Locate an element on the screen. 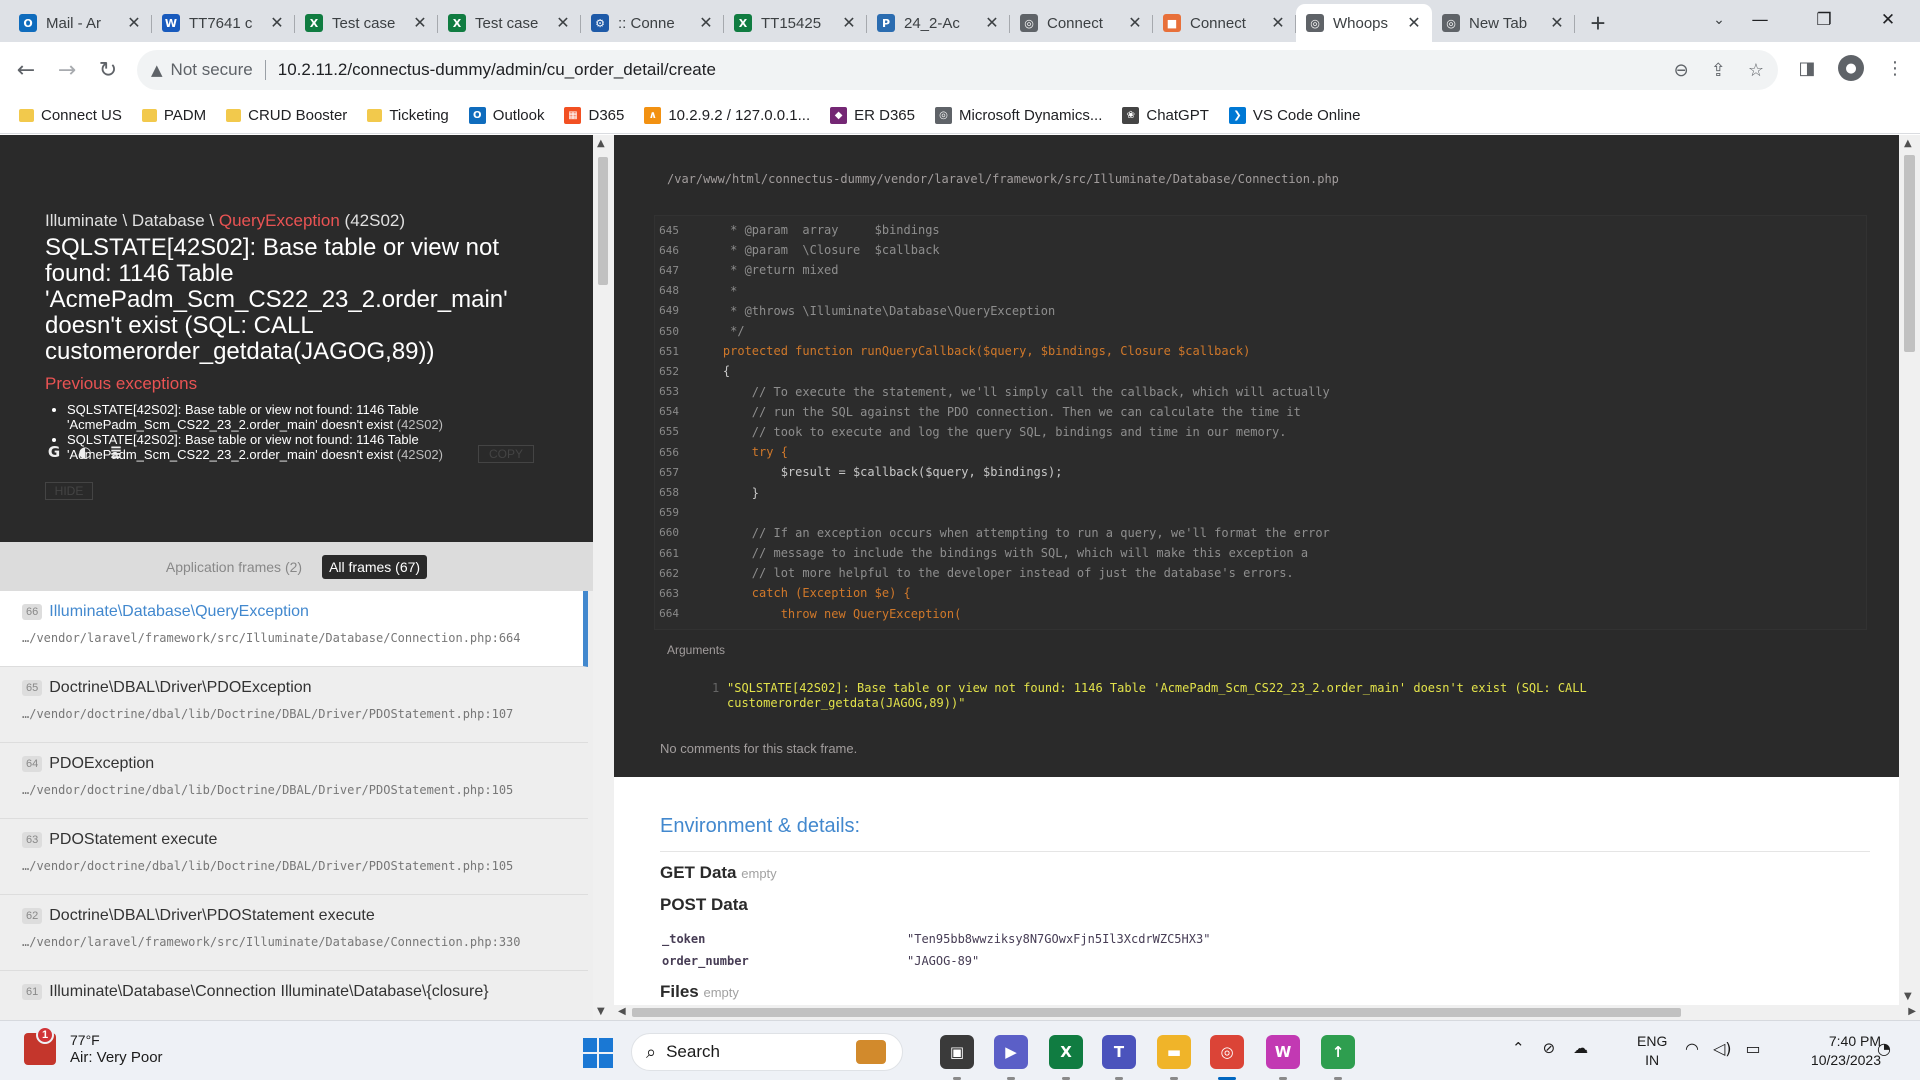 The image size is (1920, 1080). google-search-icon: G is located at coordinates (54, 452).